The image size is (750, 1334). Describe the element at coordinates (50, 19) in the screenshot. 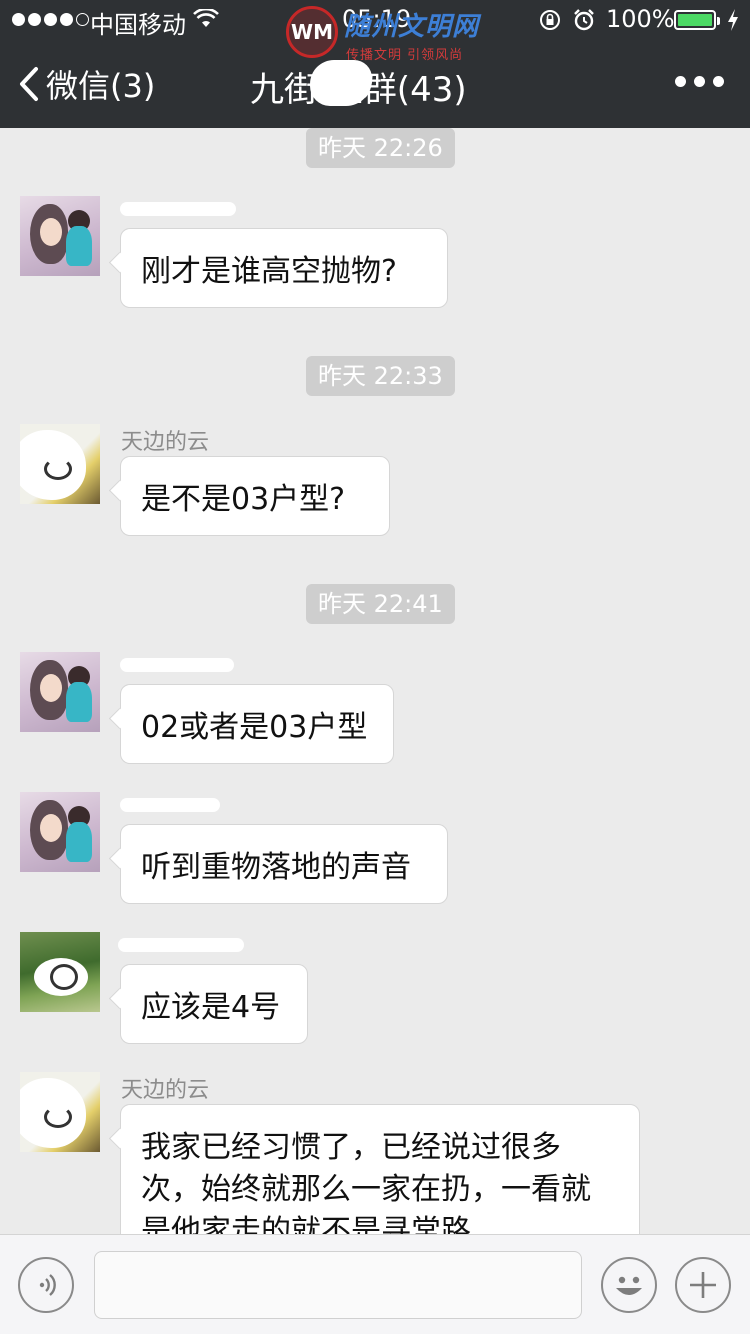

I see `signal-strength-icon` at that location.